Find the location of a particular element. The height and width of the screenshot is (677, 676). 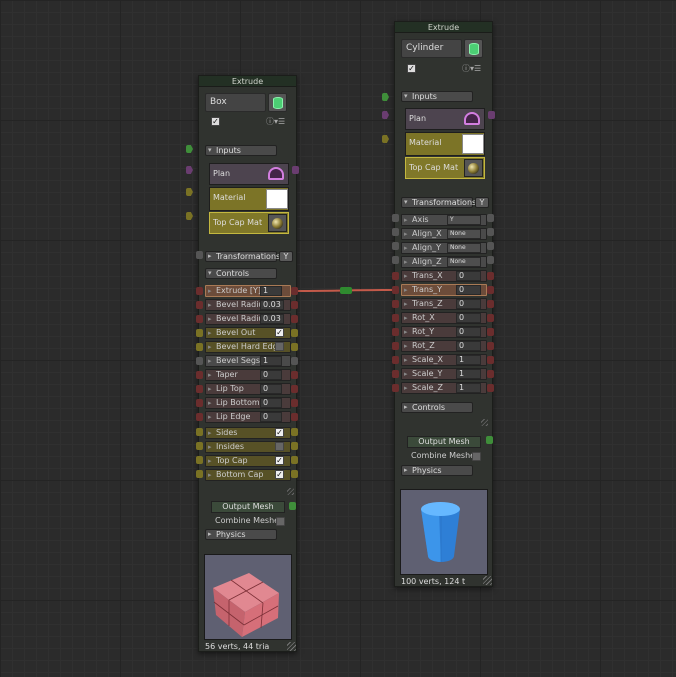

port-out-insides is located at coordinates (294, 446).